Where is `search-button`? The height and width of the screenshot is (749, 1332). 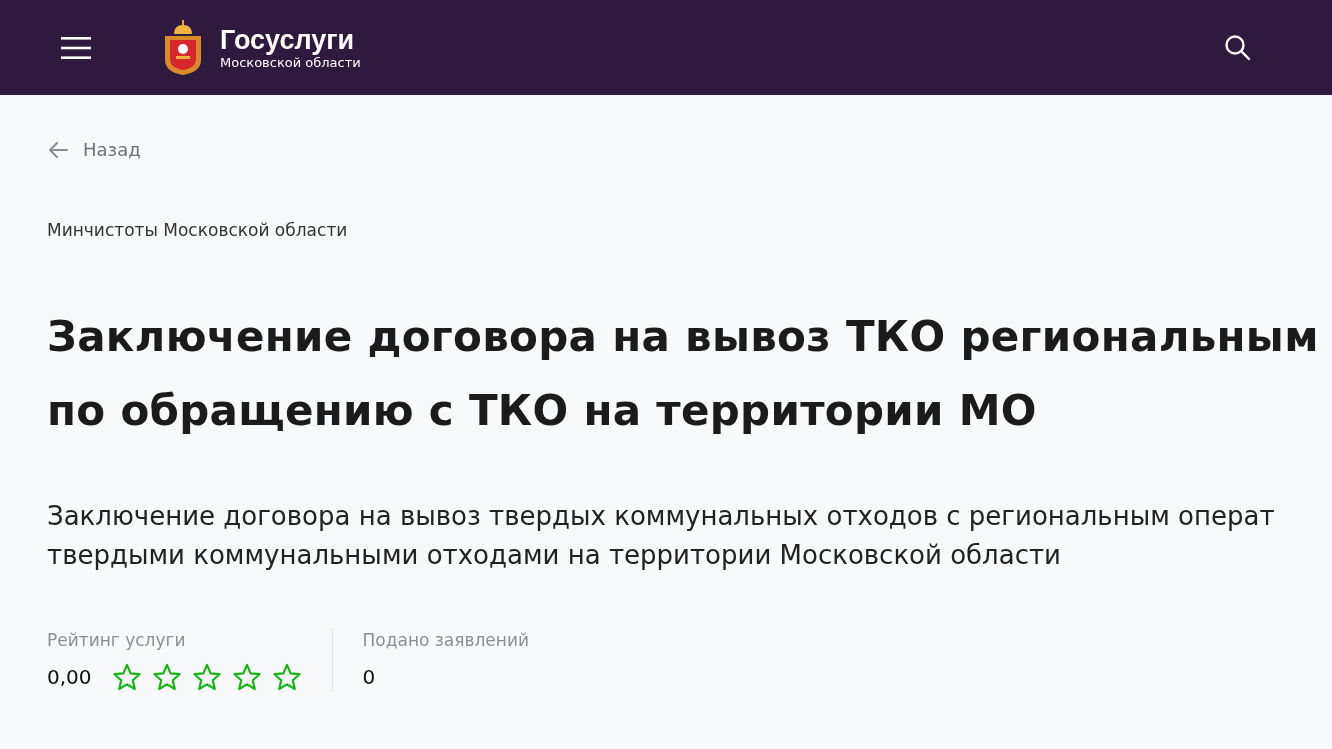 search-button is located at coordinates (1238, 47).